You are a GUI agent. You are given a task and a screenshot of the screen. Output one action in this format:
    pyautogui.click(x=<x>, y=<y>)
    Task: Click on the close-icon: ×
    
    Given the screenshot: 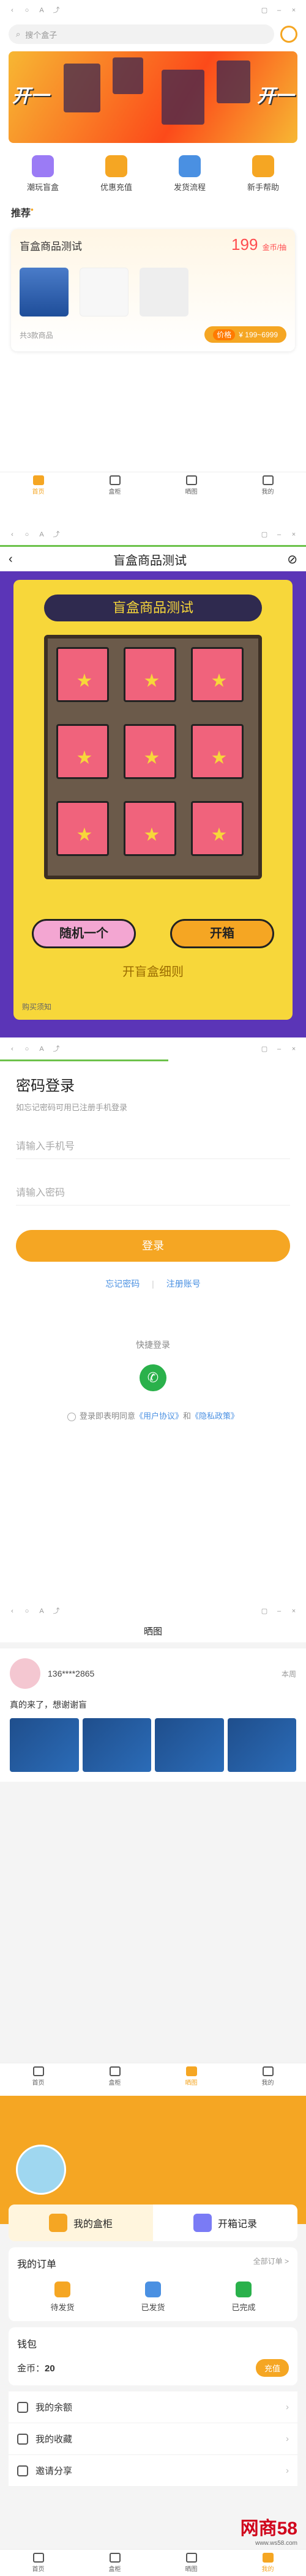 What is the action you would take?
    pyautogui.click(x=293, y=10)
    